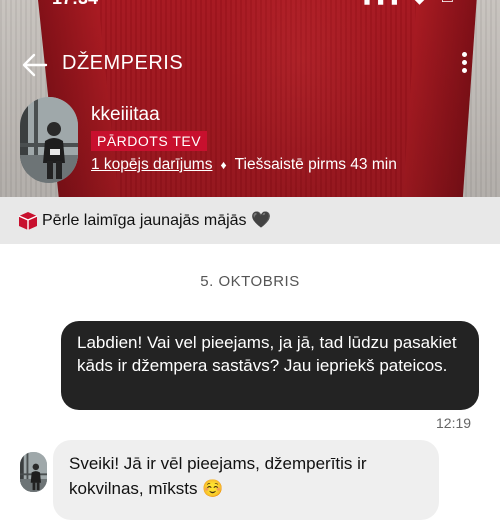 Image resolution: width=500 pixels, height=520 pixels. I want to click on page-title: DŽEMPERIS, so click(123, 63).